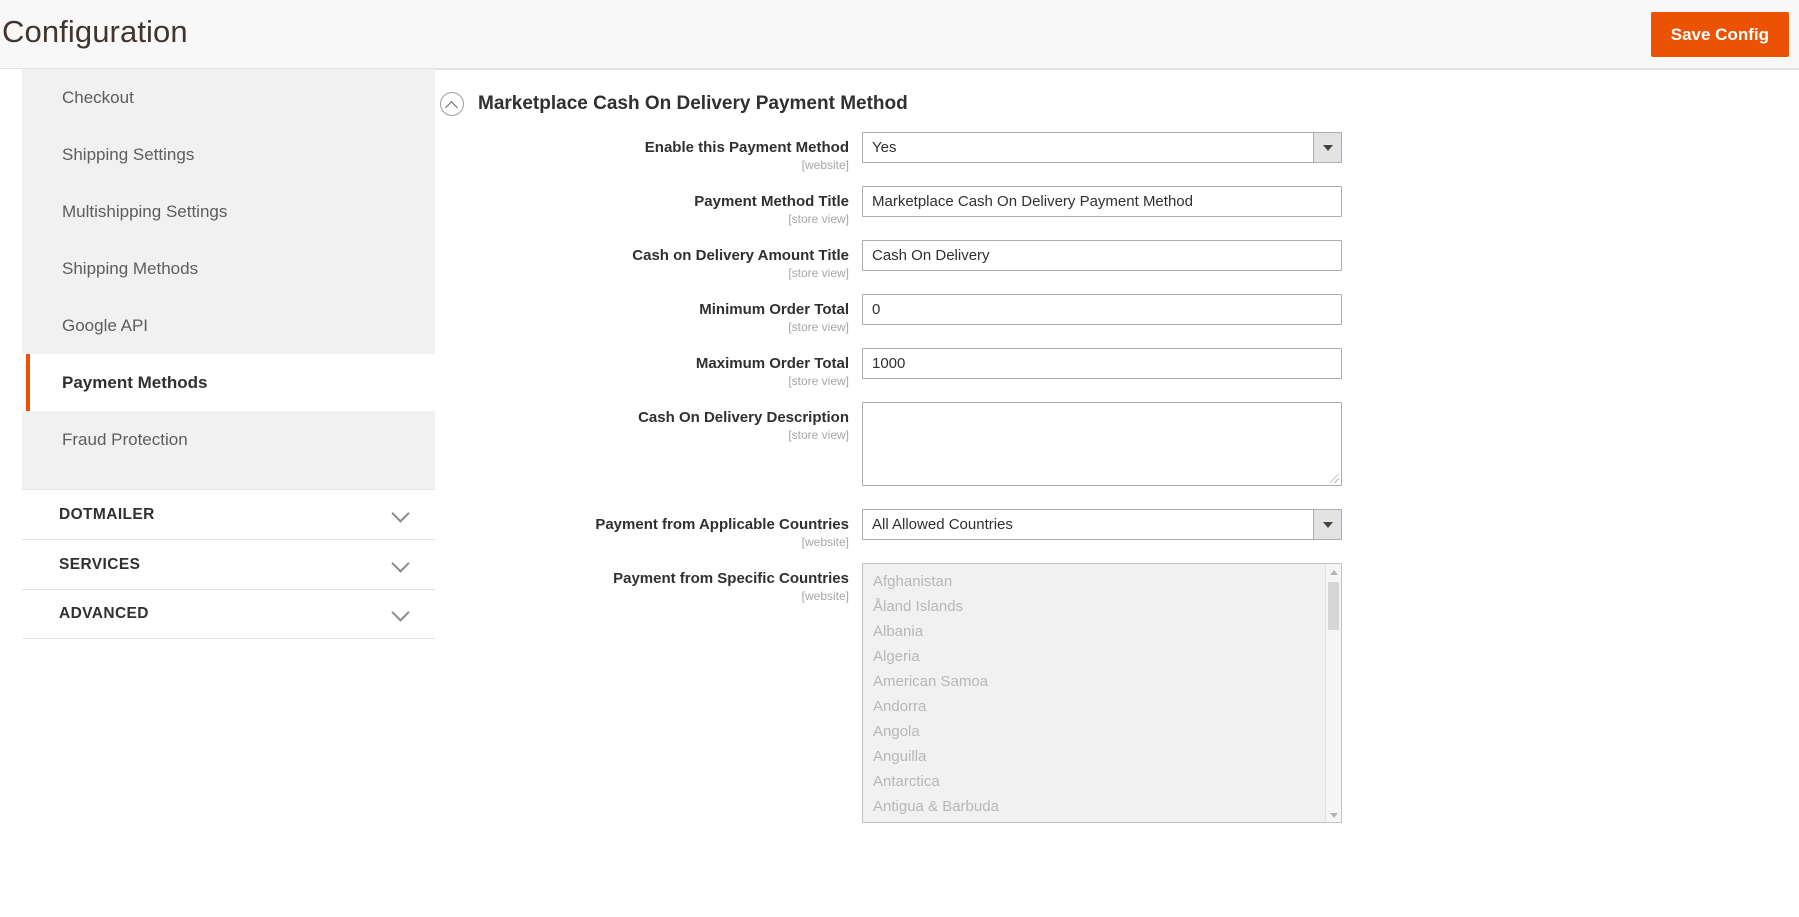 The width and height of the screenshot is (1799, 917). What do you see at coordinates (1719, 34) in the screenshot?
I see `save-config-button: Save Config` at bounding box center [1719, 34].